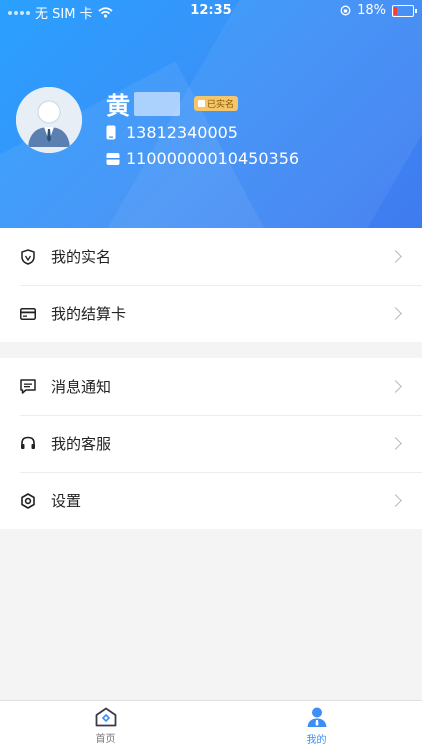 The image size is (422, 751). Describe the element at coordinates (211, 313) in the screenshot. I see `menu-item-settlement-card: 我的结算卡` at that location.